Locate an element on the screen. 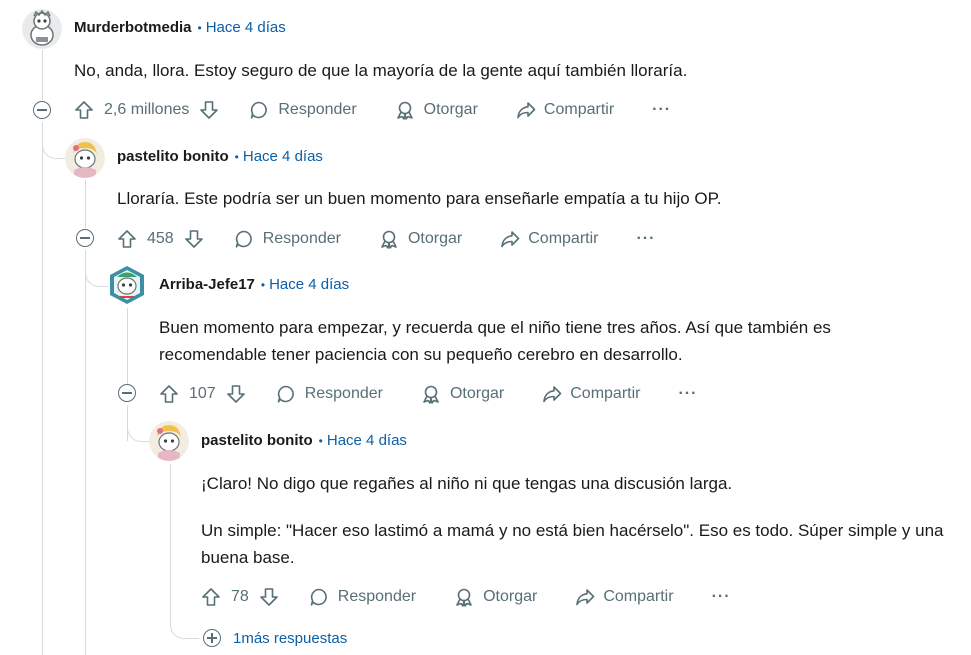 The image size is (971, 655). more-replies-count: 1 is located at coordinates (237, 638).